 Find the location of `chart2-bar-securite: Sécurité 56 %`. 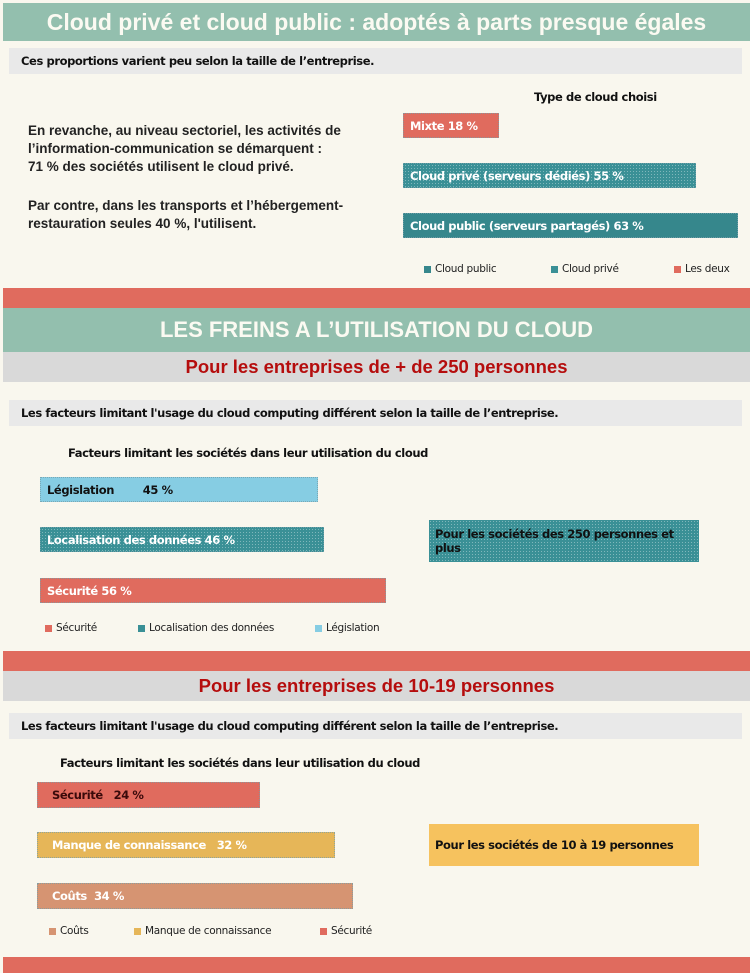

chart2-bar-securite: Sécurité 56 % is located at coordinates (213, 590).